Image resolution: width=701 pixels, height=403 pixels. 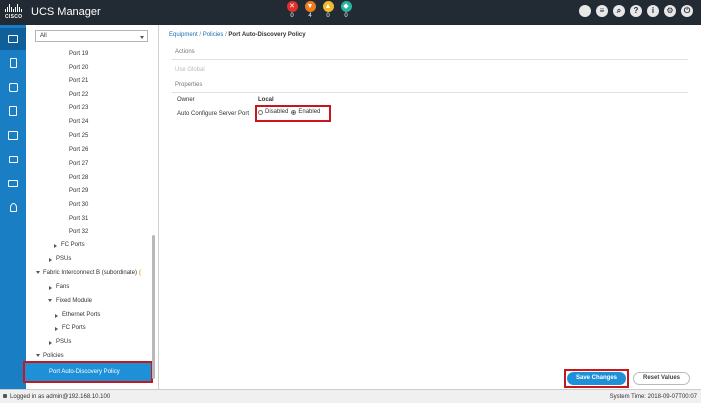 I want to click on warning-icon: (, so click(x=140, y=273).